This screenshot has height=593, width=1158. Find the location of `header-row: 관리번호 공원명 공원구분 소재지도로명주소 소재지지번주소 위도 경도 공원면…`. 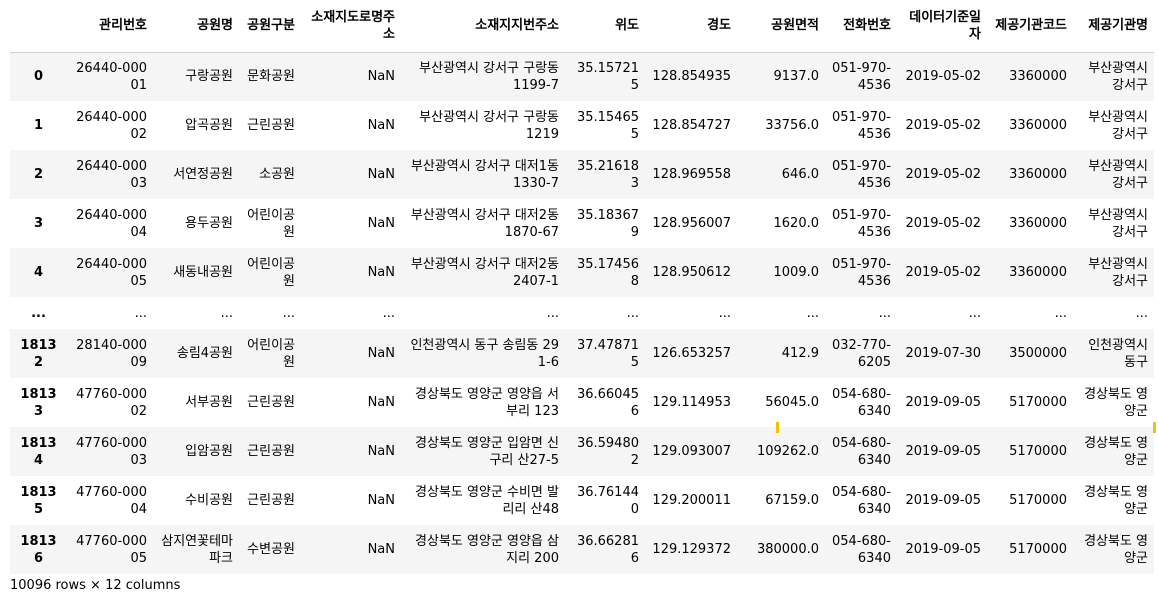

header-row: 관리번호 공원명 공원구분 소재지도로명주소 소재지지번주소 위도 경도 공원면… is located at coordinates (582, 26).